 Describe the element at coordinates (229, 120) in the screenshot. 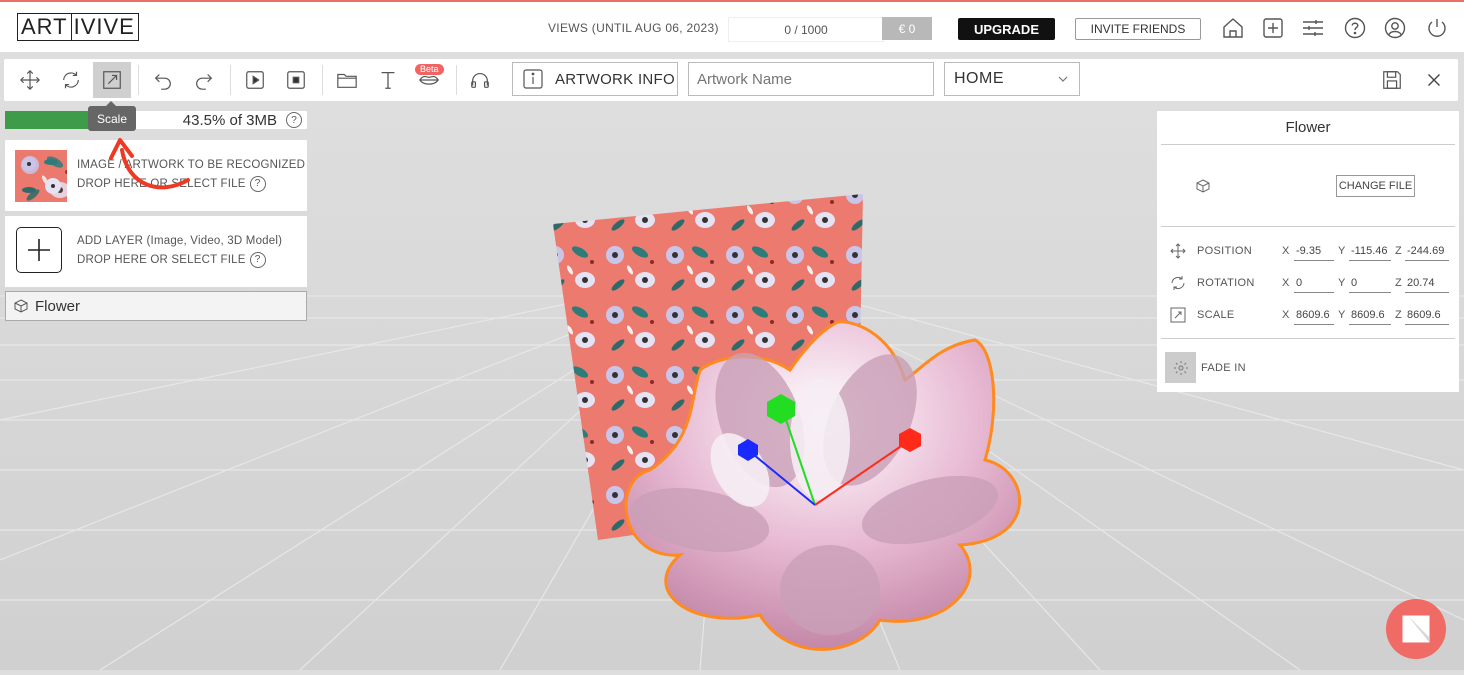

I see `storage-label: 43.5% of 3MB` at that location.